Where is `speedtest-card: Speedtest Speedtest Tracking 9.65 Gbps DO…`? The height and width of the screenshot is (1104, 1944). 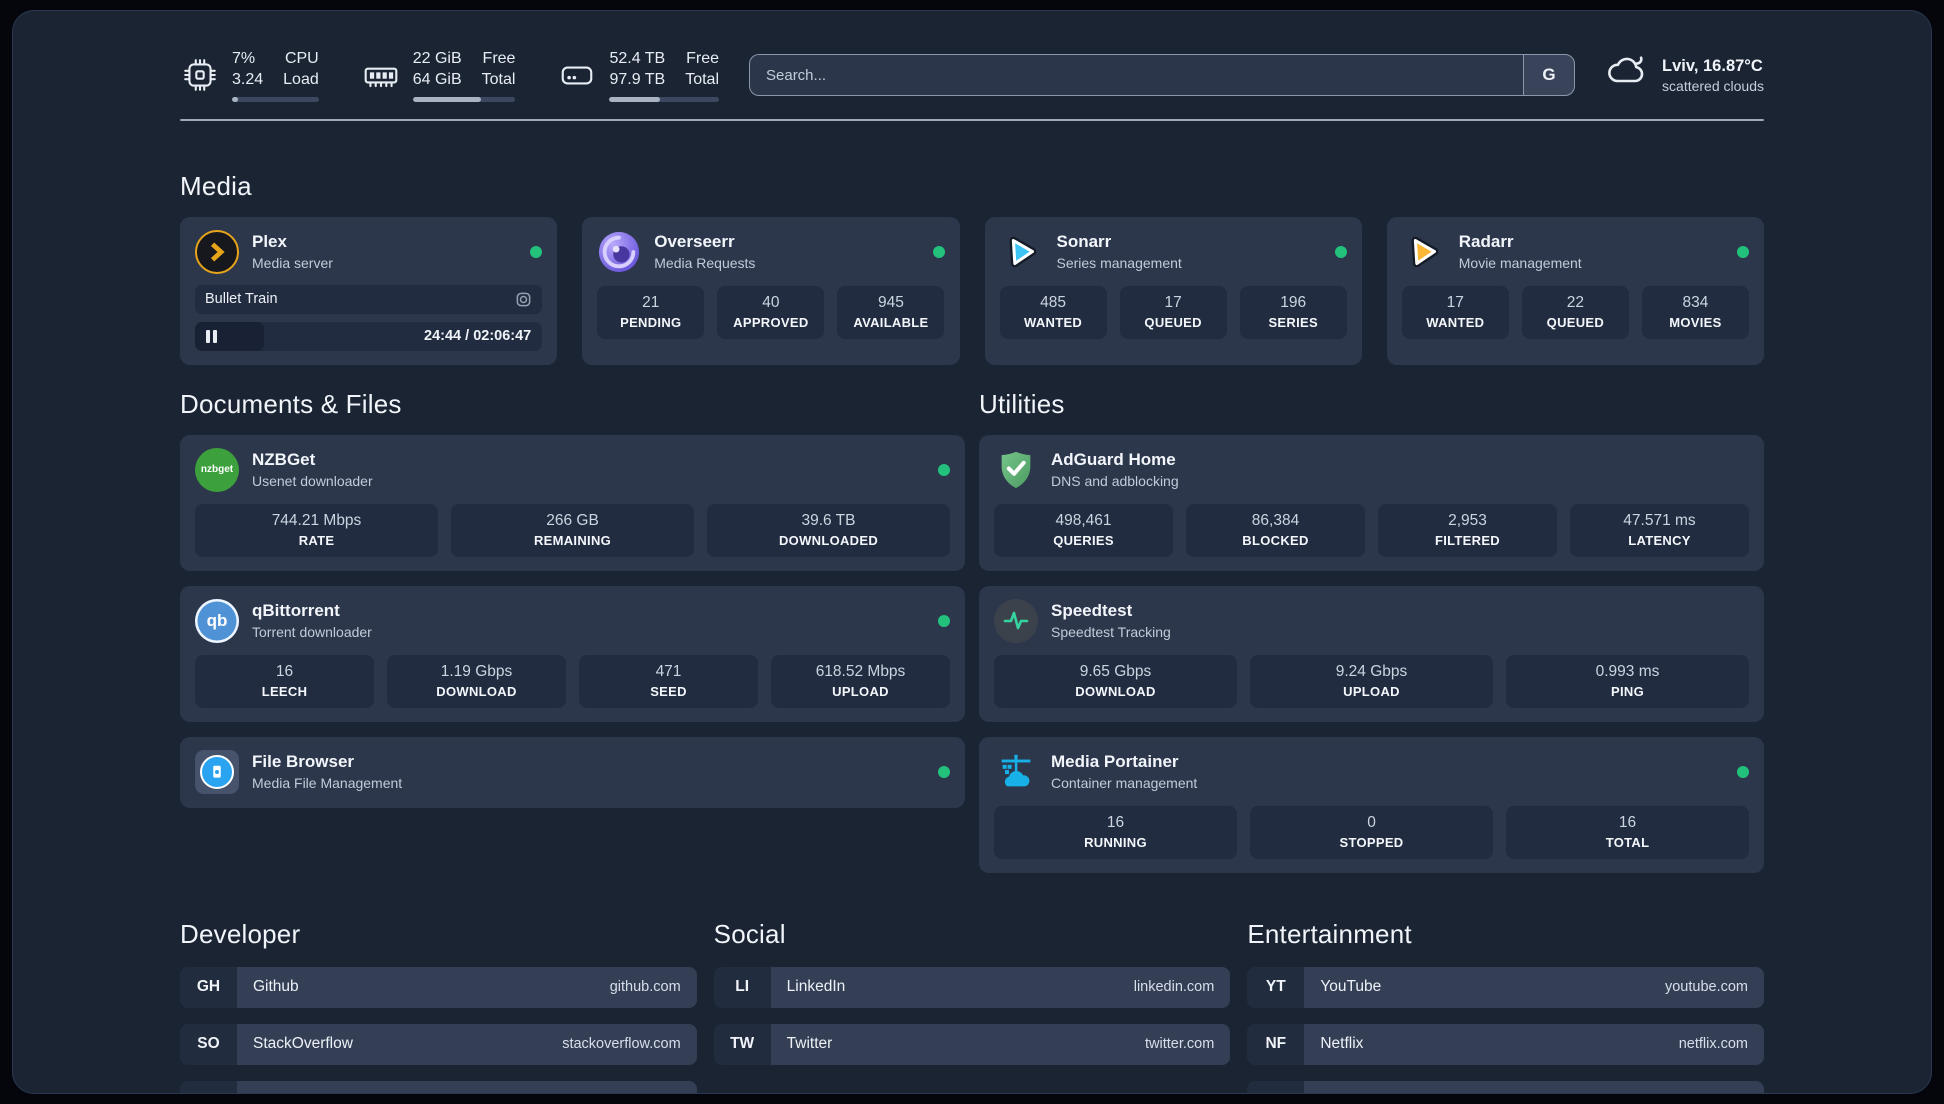 speedtest-card: Speedtest Speedtest Tracking 9.65 Gbps DO… is located at coordinates (1371, 653).